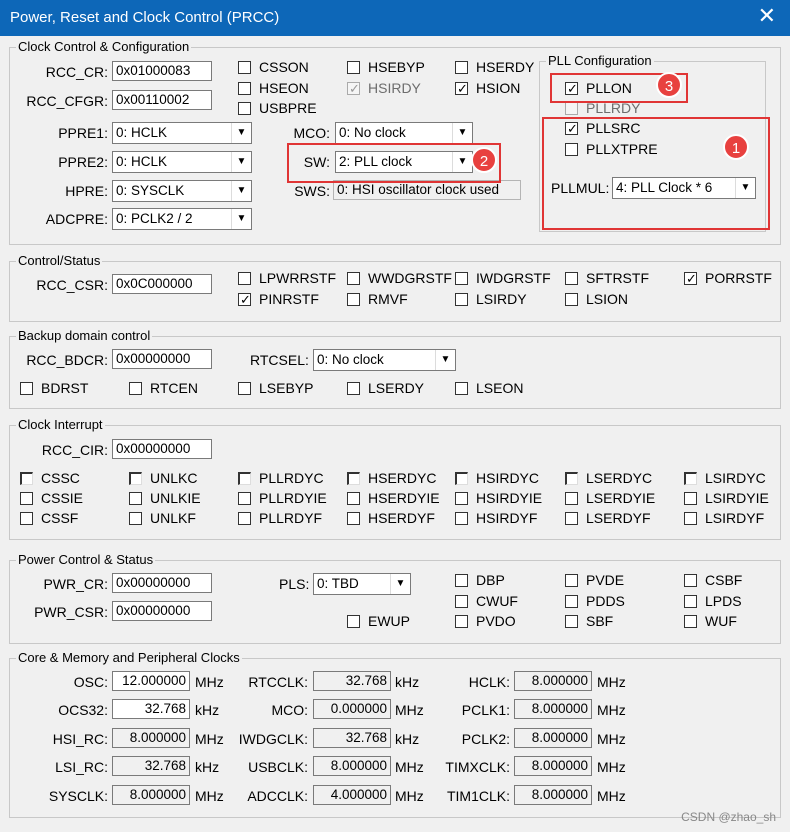 Image resolution: width=790 pixels, height=832 pixels. I want to click on ppre1-select: 0: HCLK ▼, so click(182, 133).